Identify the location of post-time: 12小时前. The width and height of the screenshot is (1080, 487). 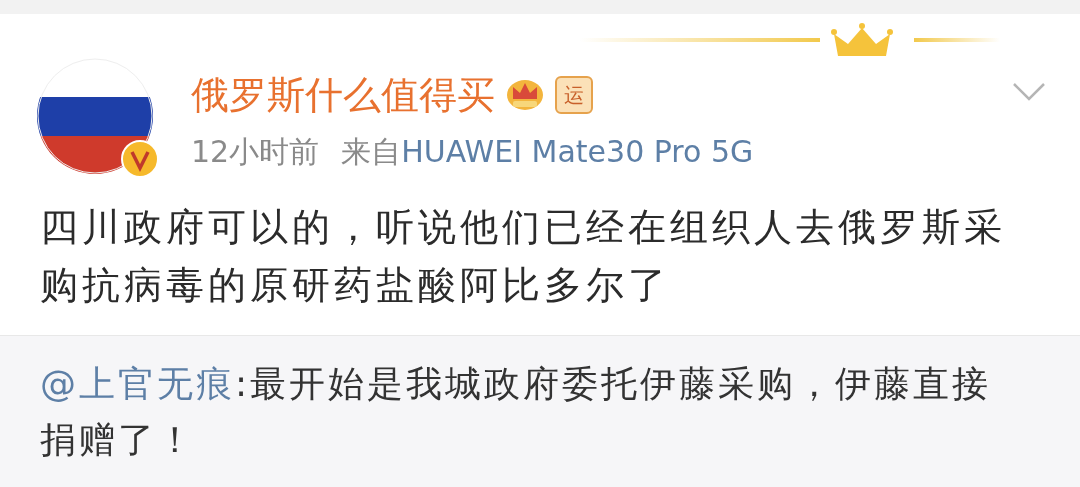
(255, 152).